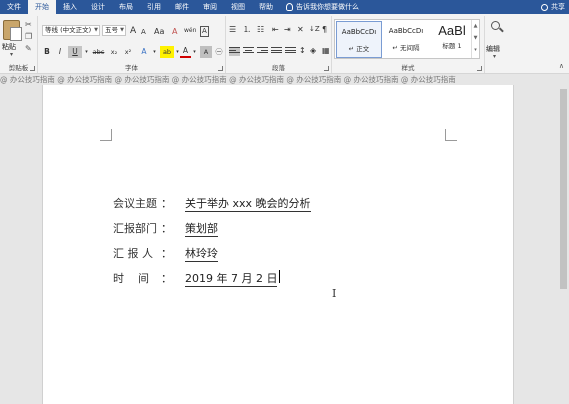 The image size is (569, 404). Describe the element at coordinates (232, 29) in the screenshot. I see `bullets-icon: ☰` at that location.